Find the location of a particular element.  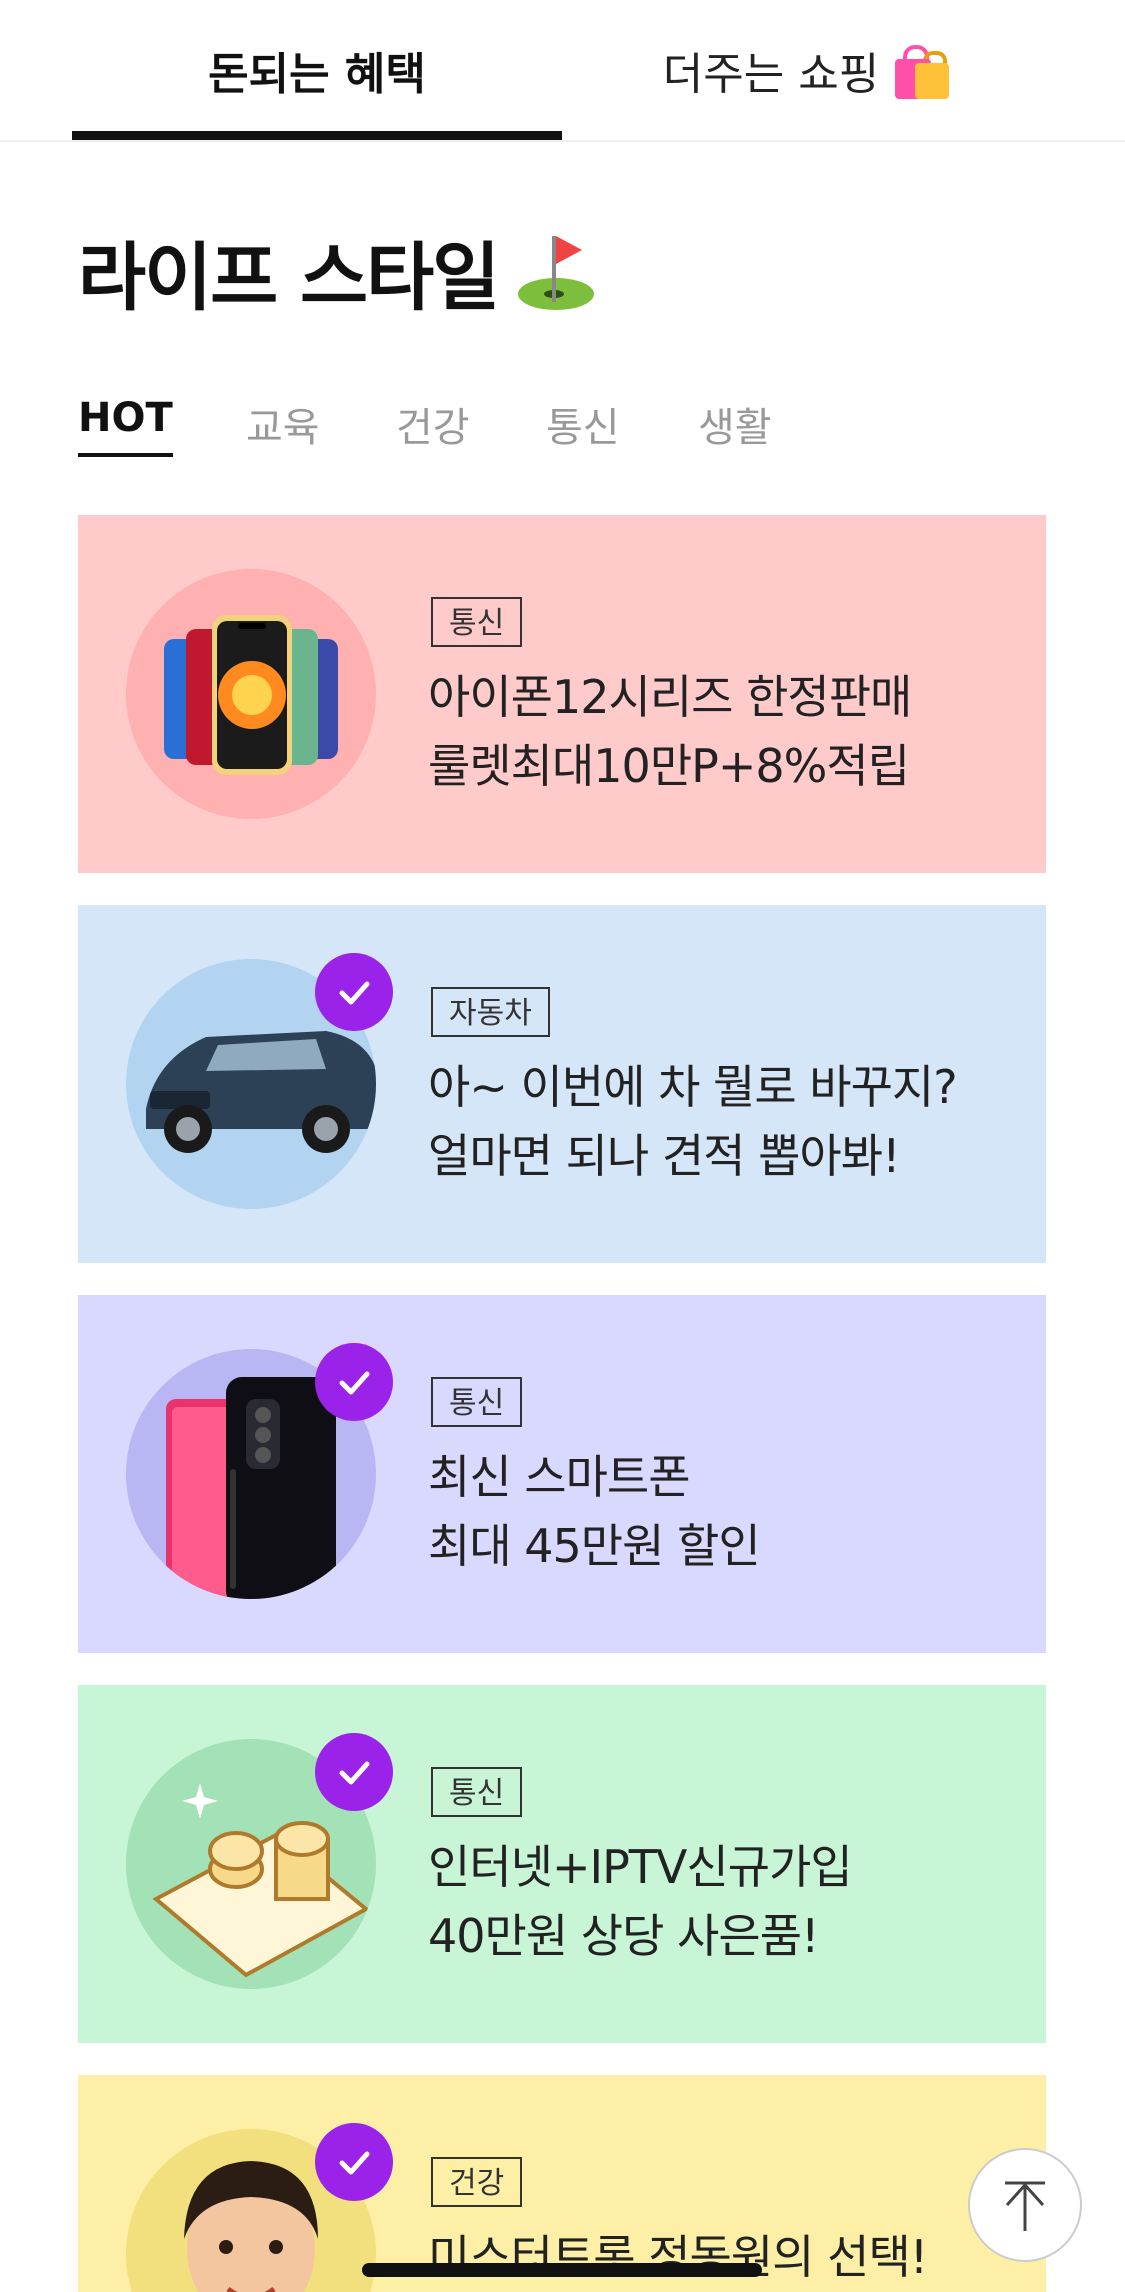

section-header: 라이프 스타일 is located at coordinates (337, 271).